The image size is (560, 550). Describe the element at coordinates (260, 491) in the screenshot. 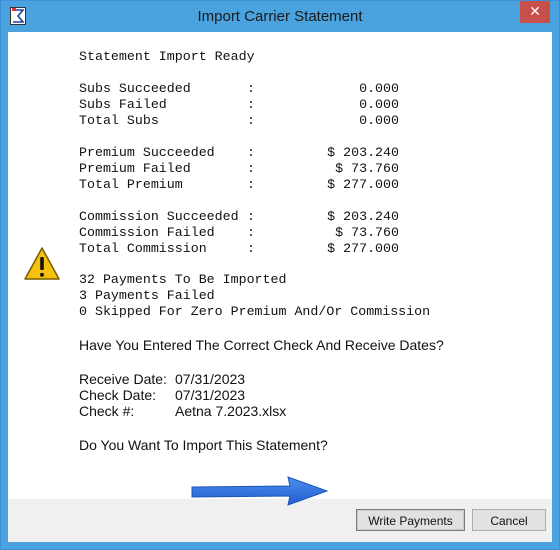

I see `blue-arrow-annotation` at that location.